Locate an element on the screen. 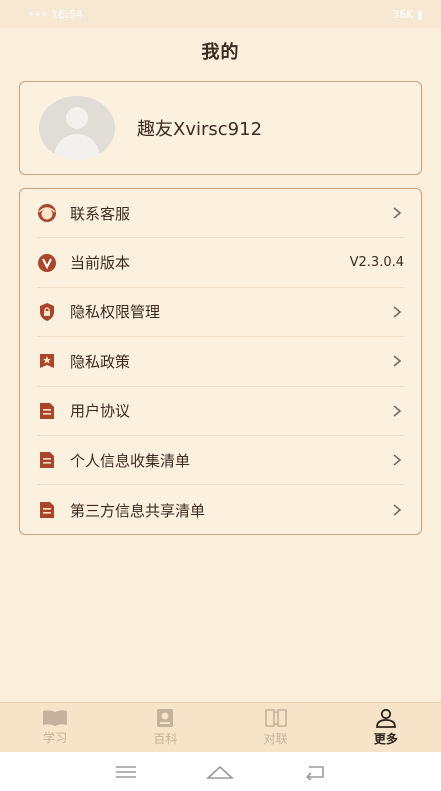 Image resolution: width=441 pixels, height=791 pixels. menu-label: 隐私政策 is located at coordinates (100, 361).